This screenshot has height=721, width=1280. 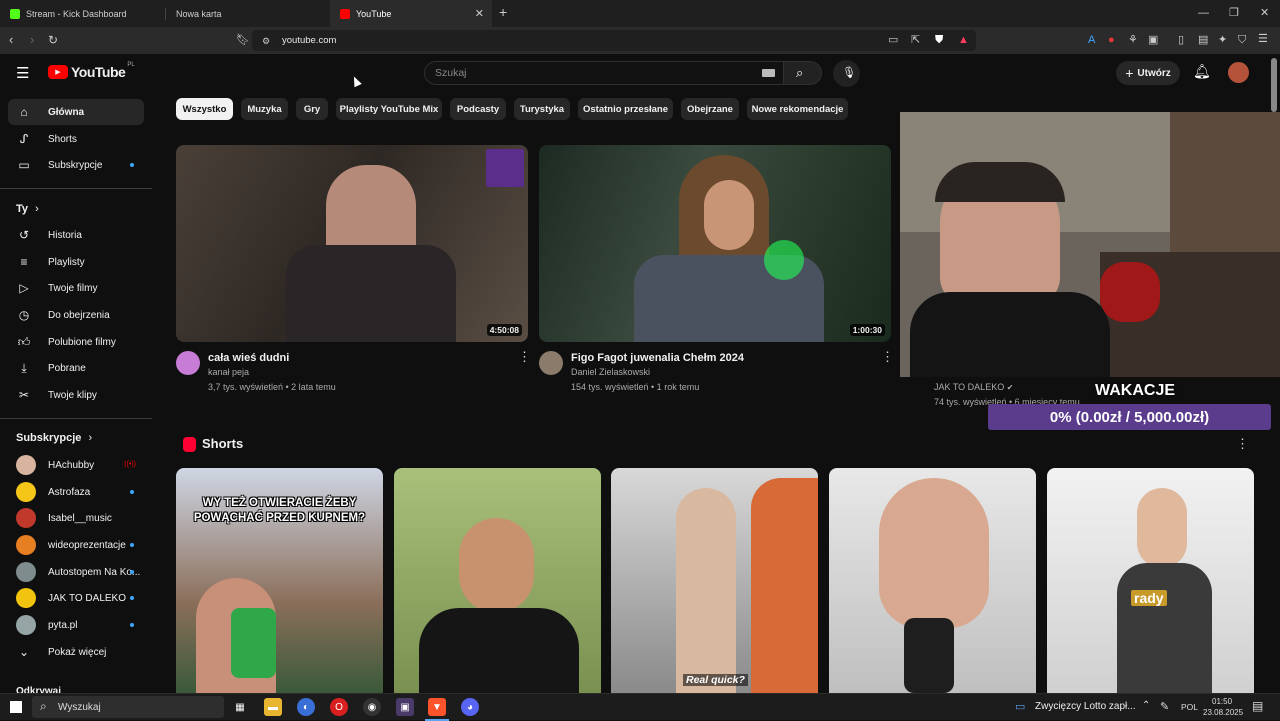 I want to click on video-thumbnail: 1:00:30, so click(x=715, y=243).